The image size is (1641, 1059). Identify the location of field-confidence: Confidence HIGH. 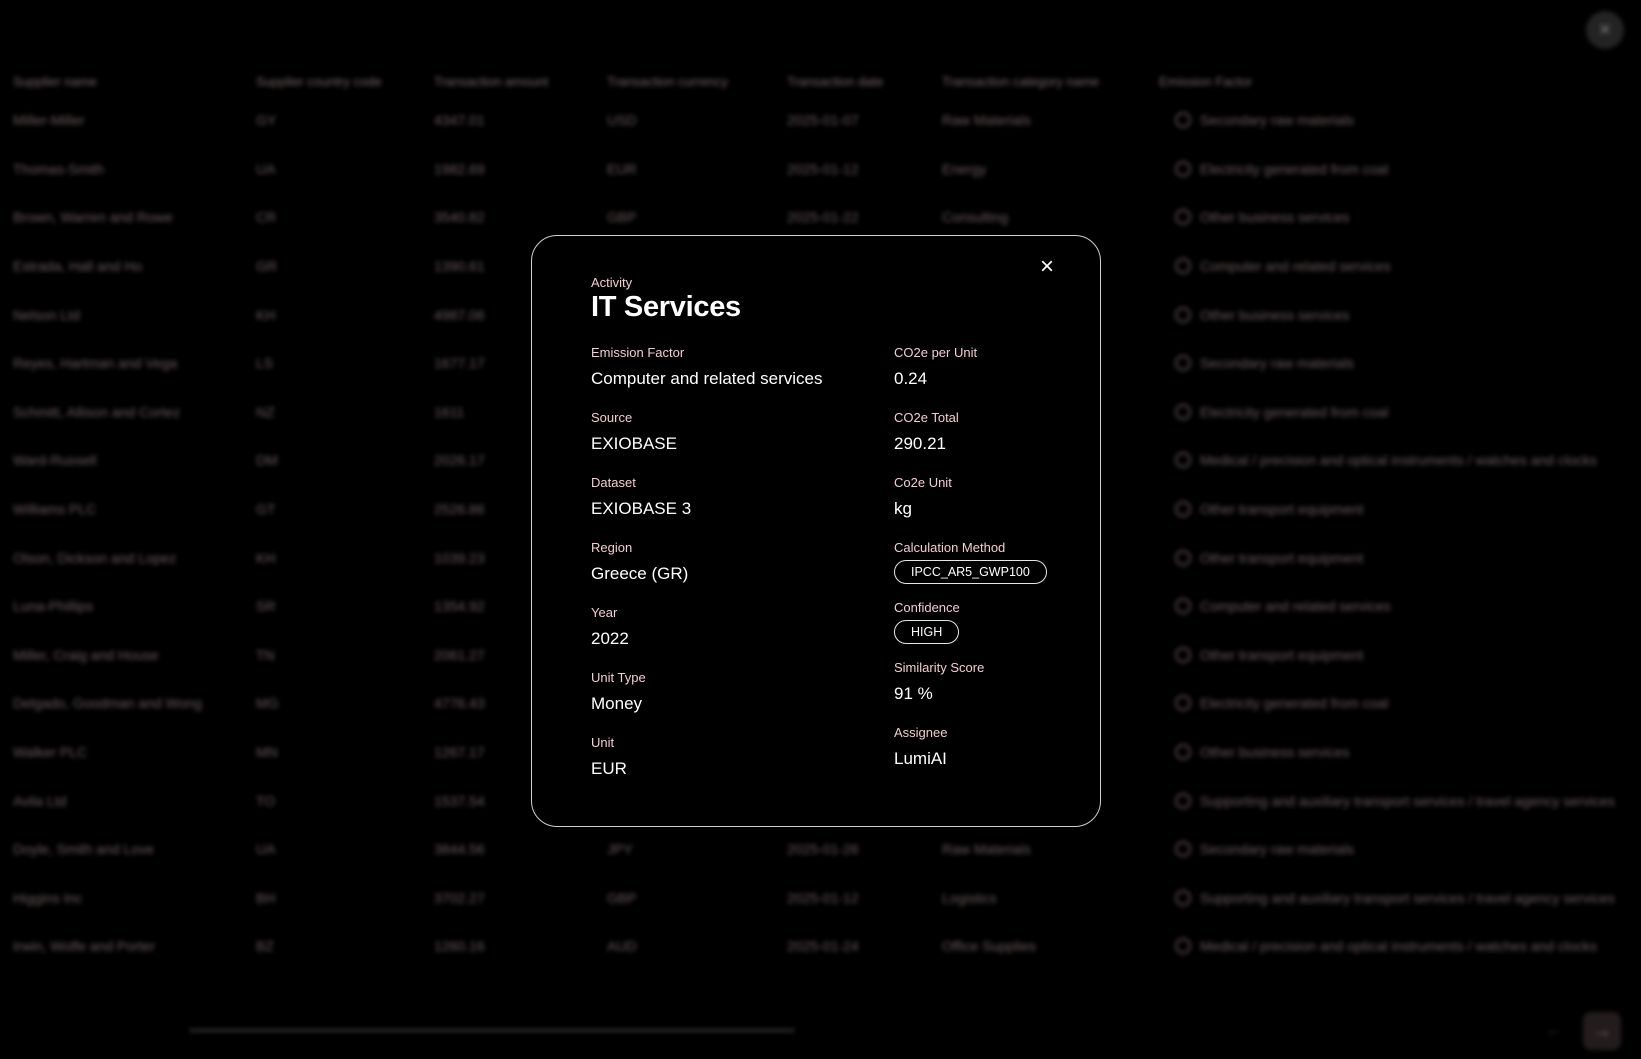
(927, 622).